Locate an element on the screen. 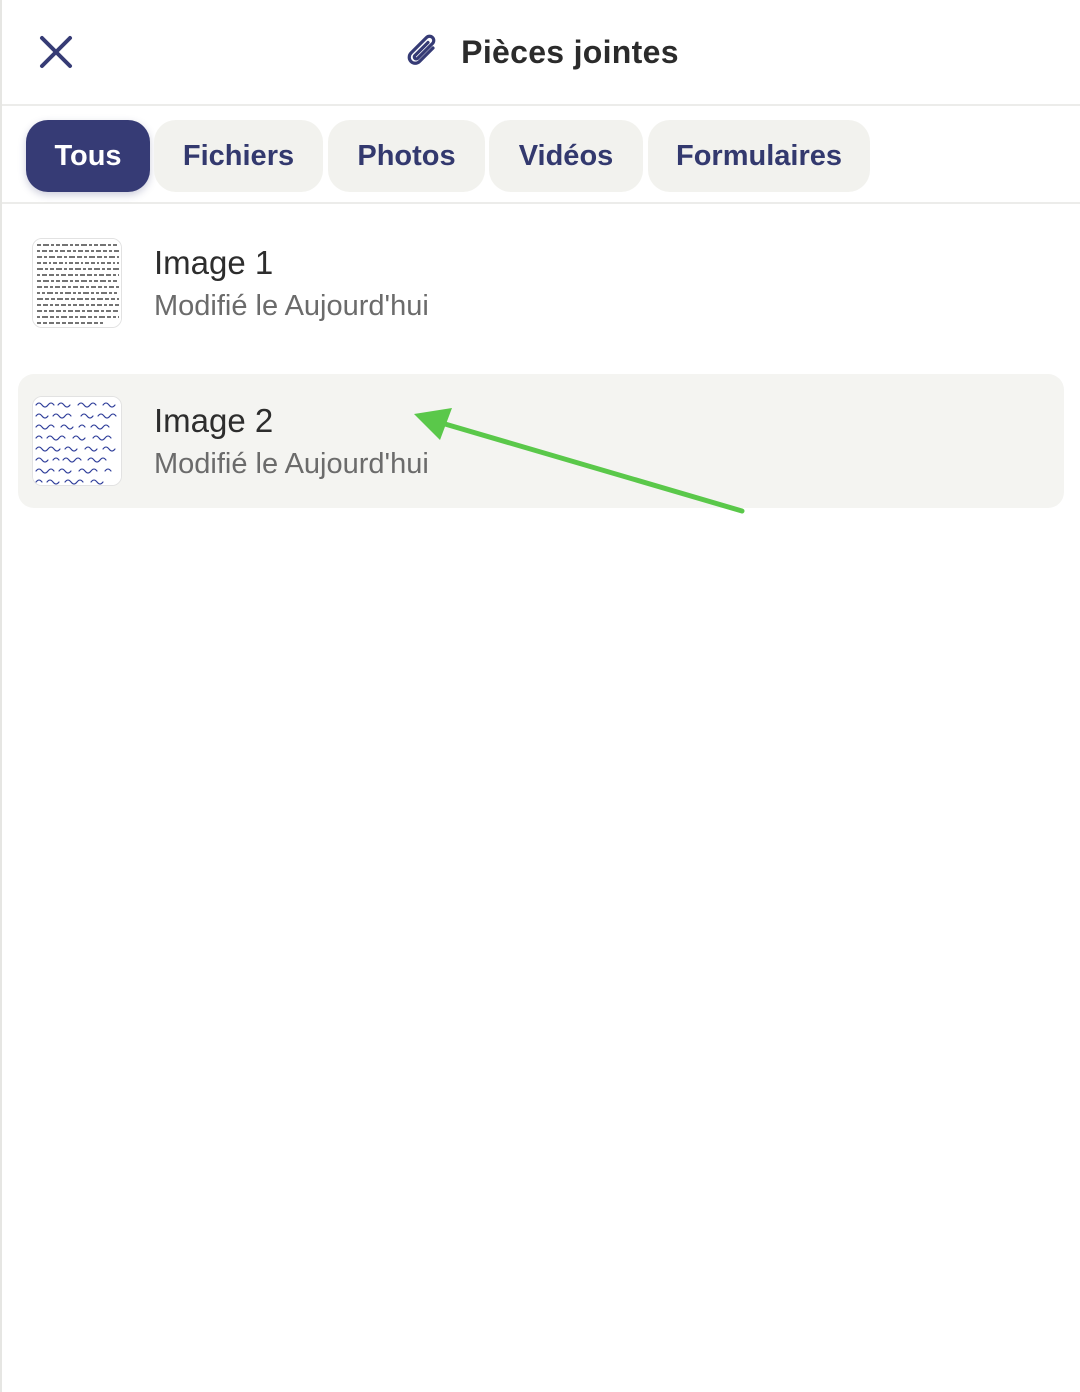 This screenshot has height=1392, width=1080. filter-tabs: Tous Fichiers Photos Vidéos Formulaires is located at coordinates (541, 155).